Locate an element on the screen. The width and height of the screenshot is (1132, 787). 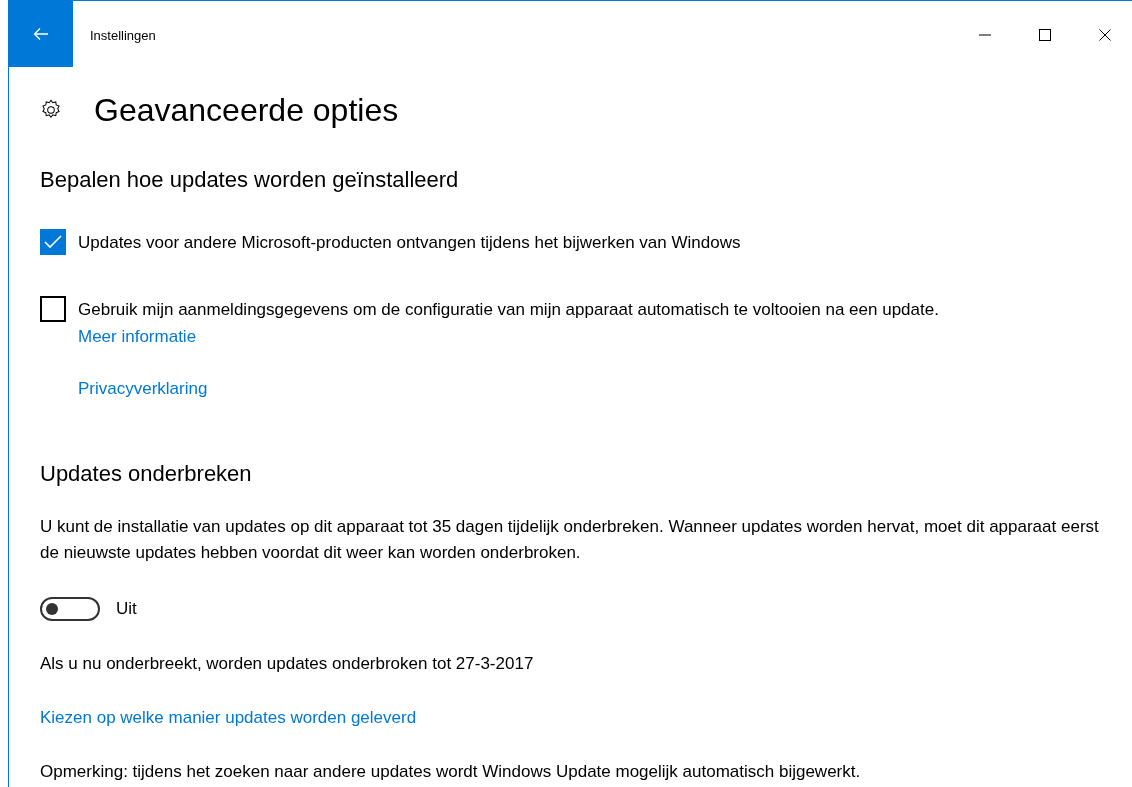
back-arrow-icon is located at coordinates (41, 34).